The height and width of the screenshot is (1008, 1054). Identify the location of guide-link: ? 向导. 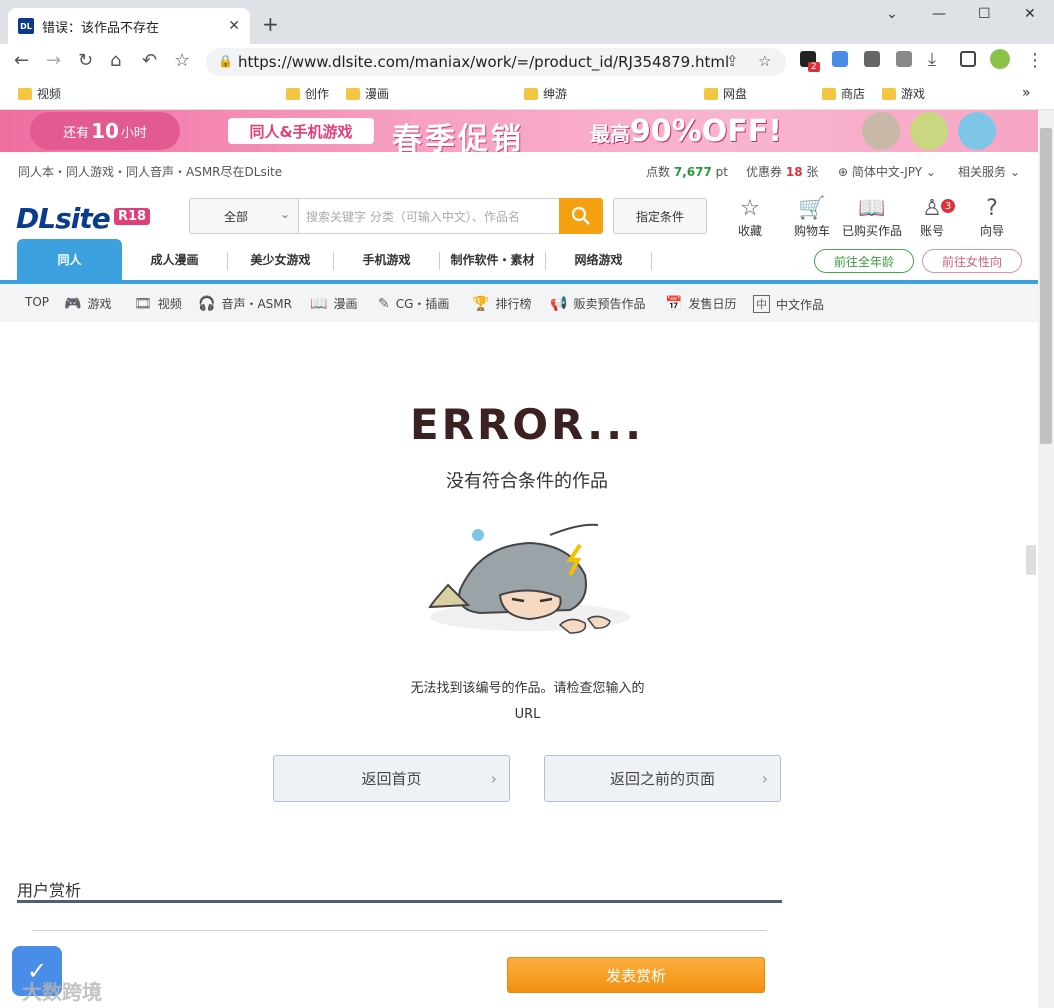
(992, 217).